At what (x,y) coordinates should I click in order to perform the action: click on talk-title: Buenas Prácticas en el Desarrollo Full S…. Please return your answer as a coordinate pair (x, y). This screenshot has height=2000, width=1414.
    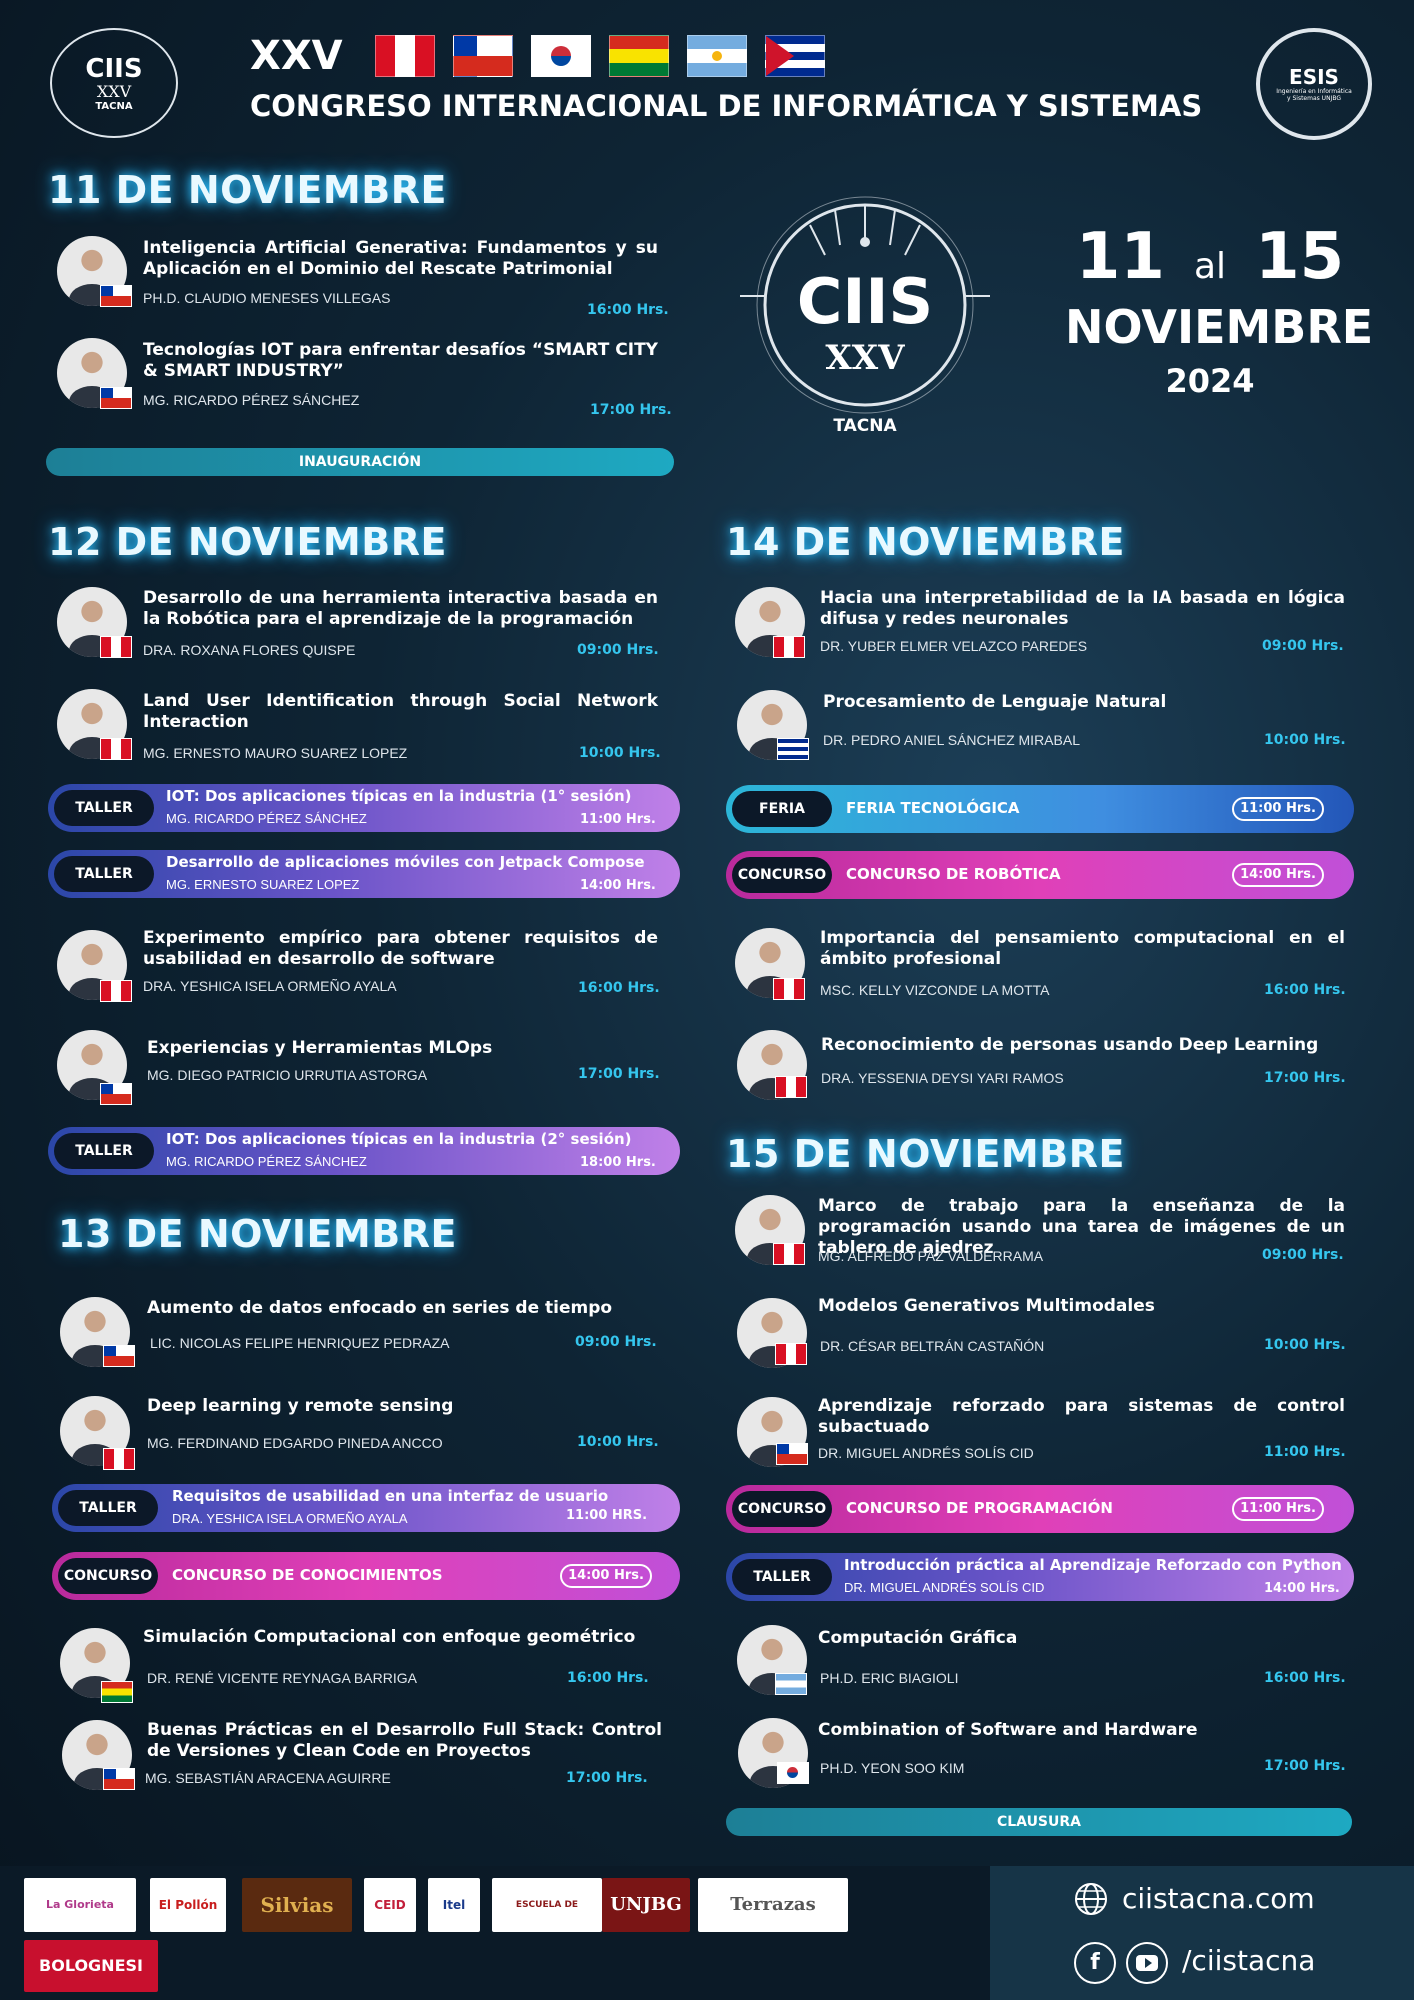
    Looking at the image, I should click on (404, 1740).